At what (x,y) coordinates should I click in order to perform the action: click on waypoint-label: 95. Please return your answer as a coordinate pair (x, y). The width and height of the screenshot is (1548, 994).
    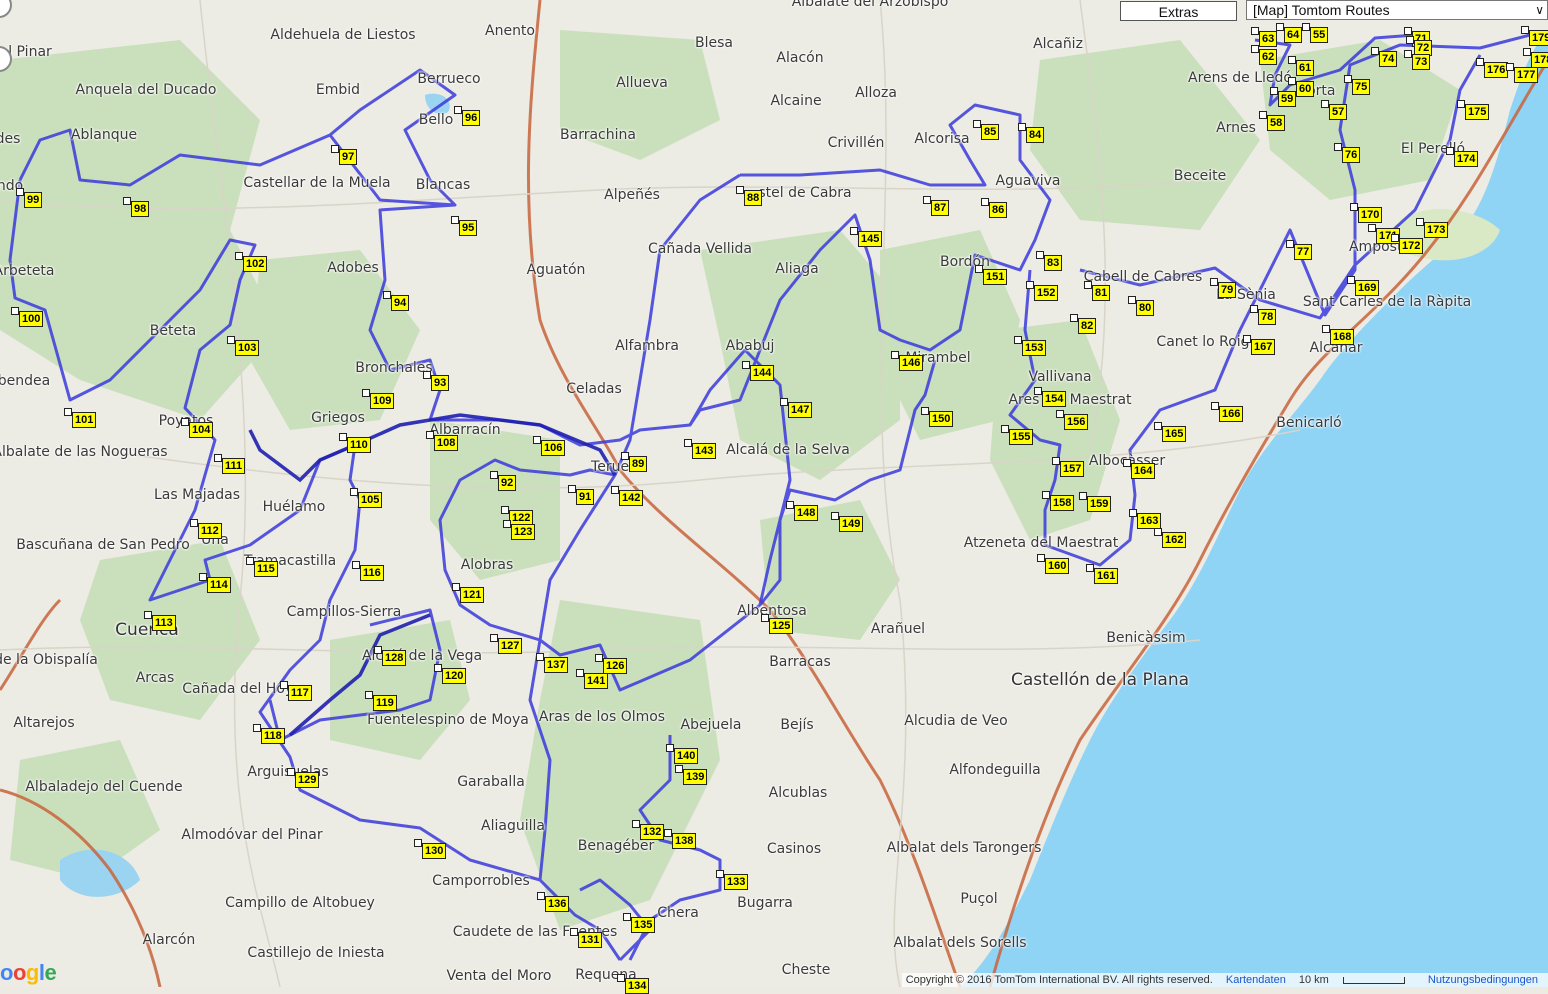
    Looking at the image, I should click on (468, 228).